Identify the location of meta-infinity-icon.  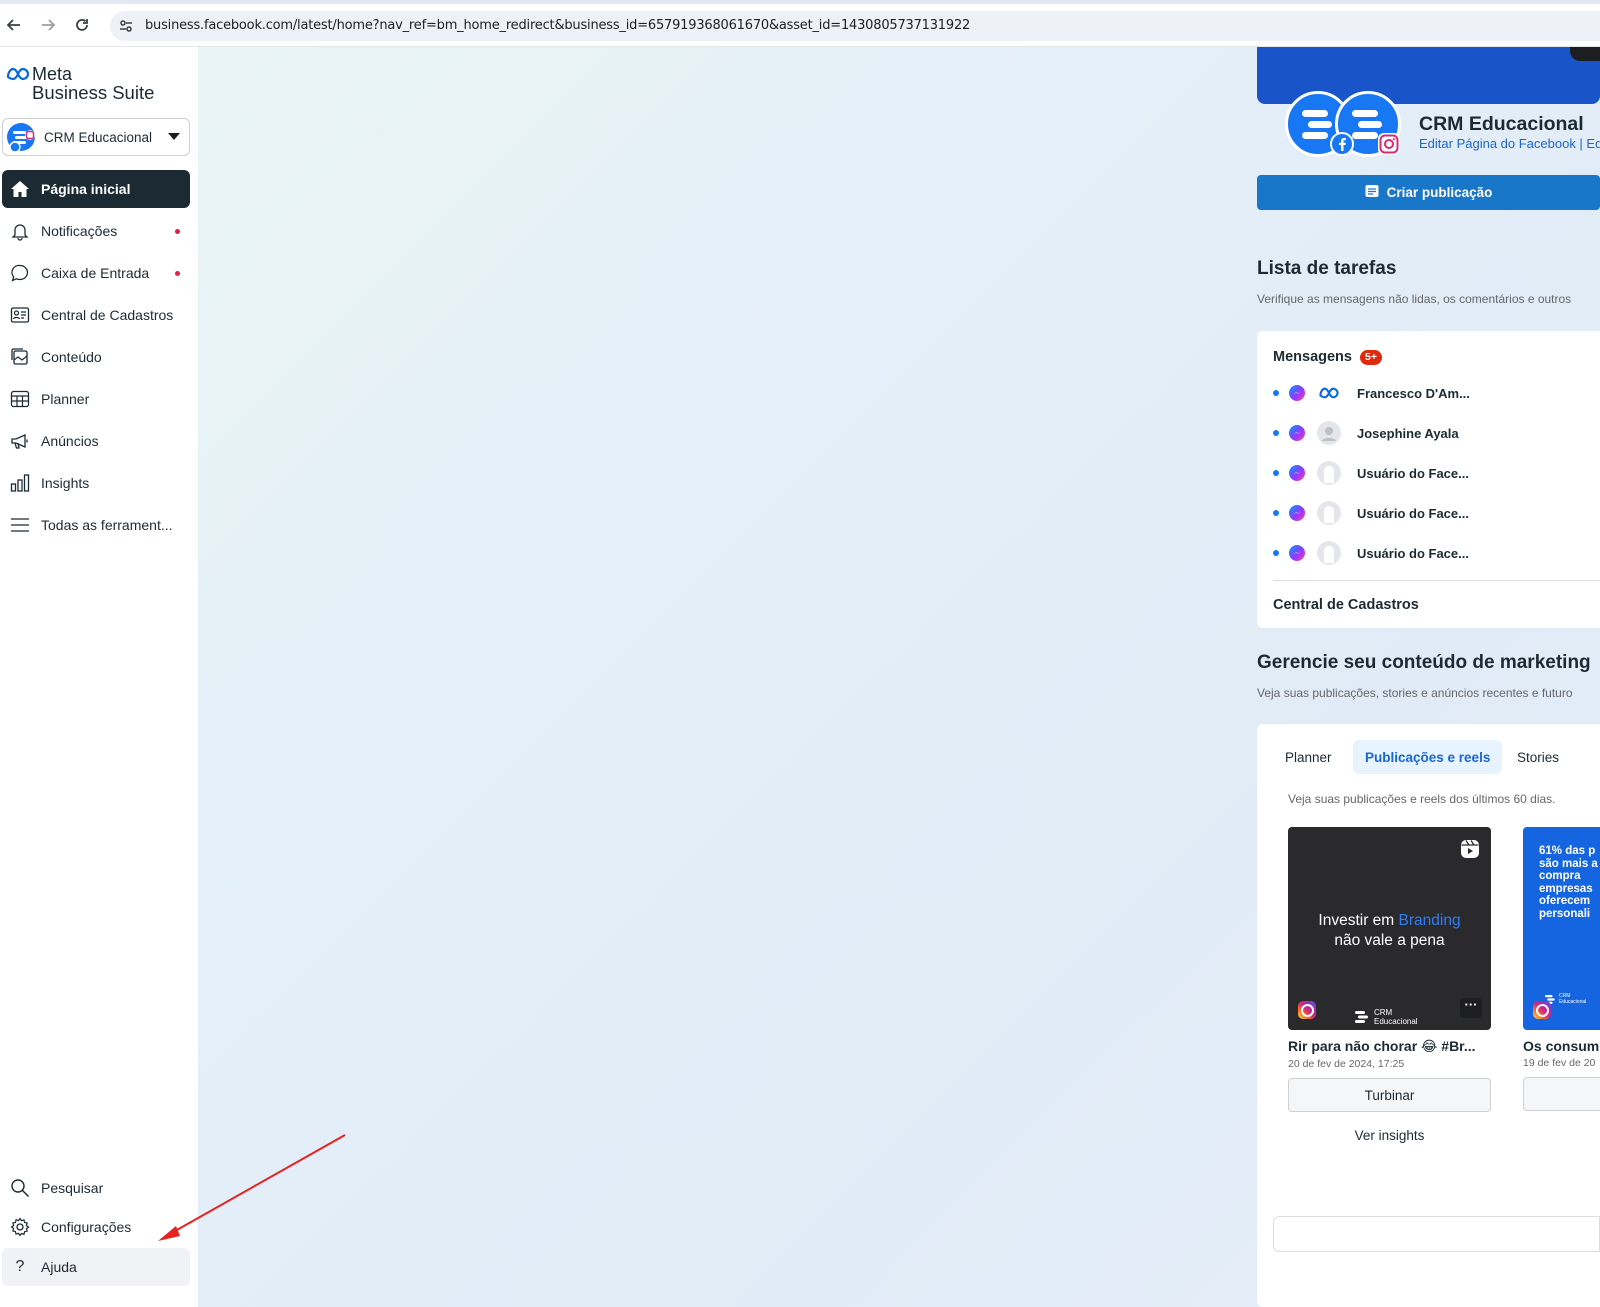
(18, 74).